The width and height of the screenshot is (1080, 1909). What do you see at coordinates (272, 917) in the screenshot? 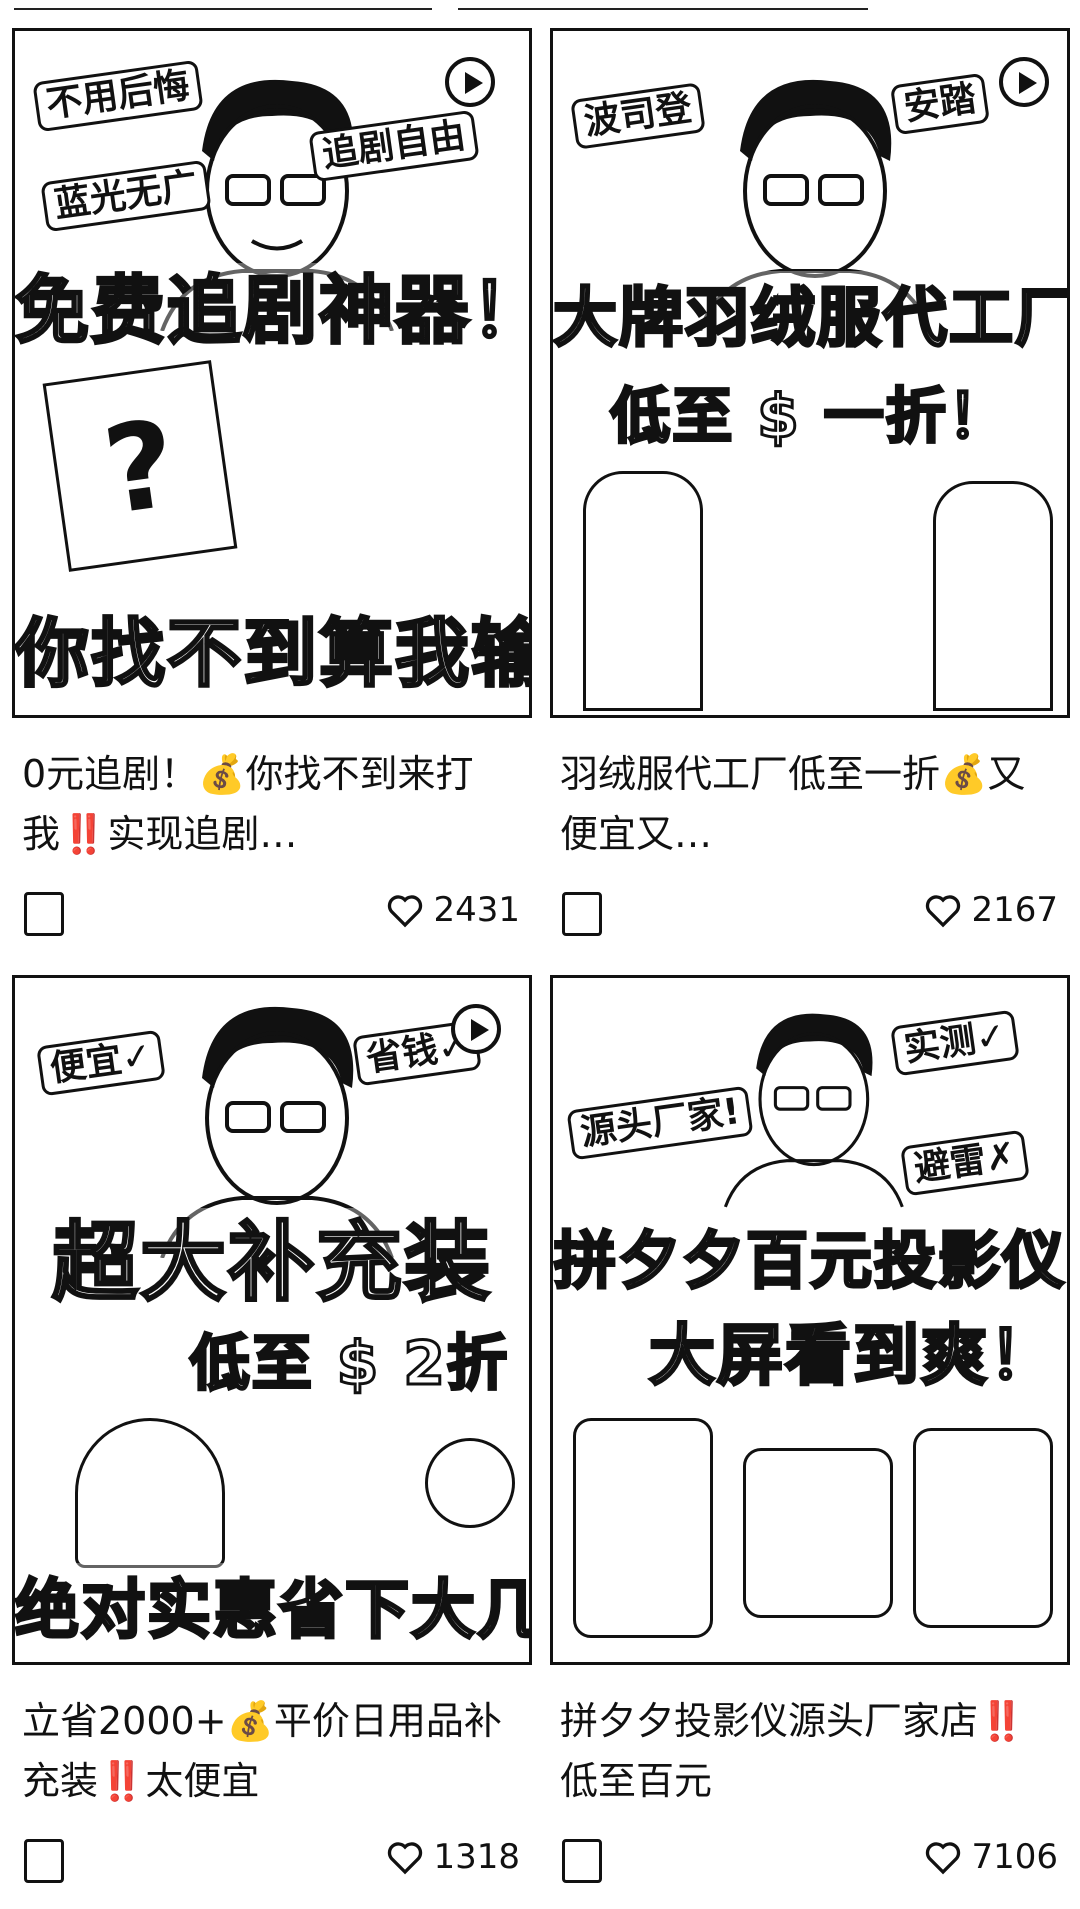
I see `card-meta: 2431` at bounding box center [272, 917].